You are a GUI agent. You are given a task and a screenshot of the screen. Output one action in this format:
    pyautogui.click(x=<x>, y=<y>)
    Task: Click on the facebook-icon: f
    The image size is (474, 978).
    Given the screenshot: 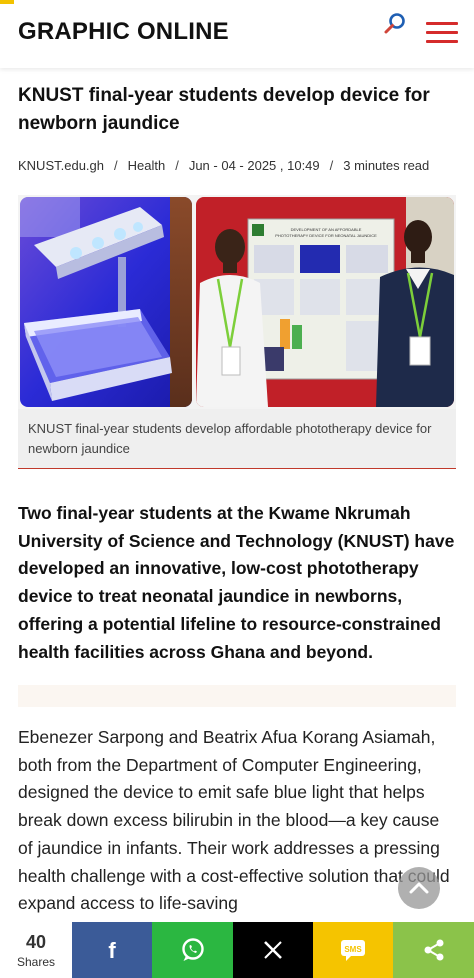 What is the action you would take?
    pyautogui.click(x=112, y=950)
    